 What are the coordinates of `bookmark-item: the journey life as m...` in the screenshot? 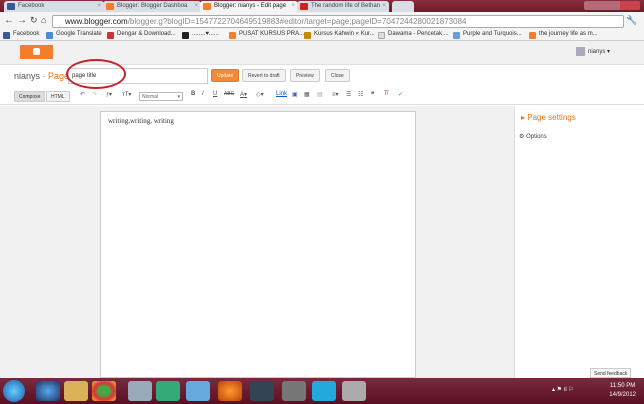 It's located at (563, 35).